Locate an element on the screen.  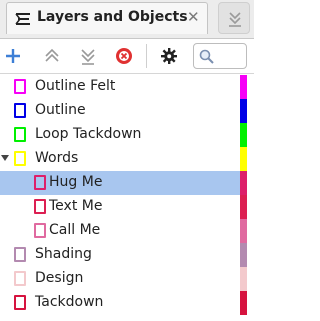
raise-layer-button is located at coordinates (52, 56).